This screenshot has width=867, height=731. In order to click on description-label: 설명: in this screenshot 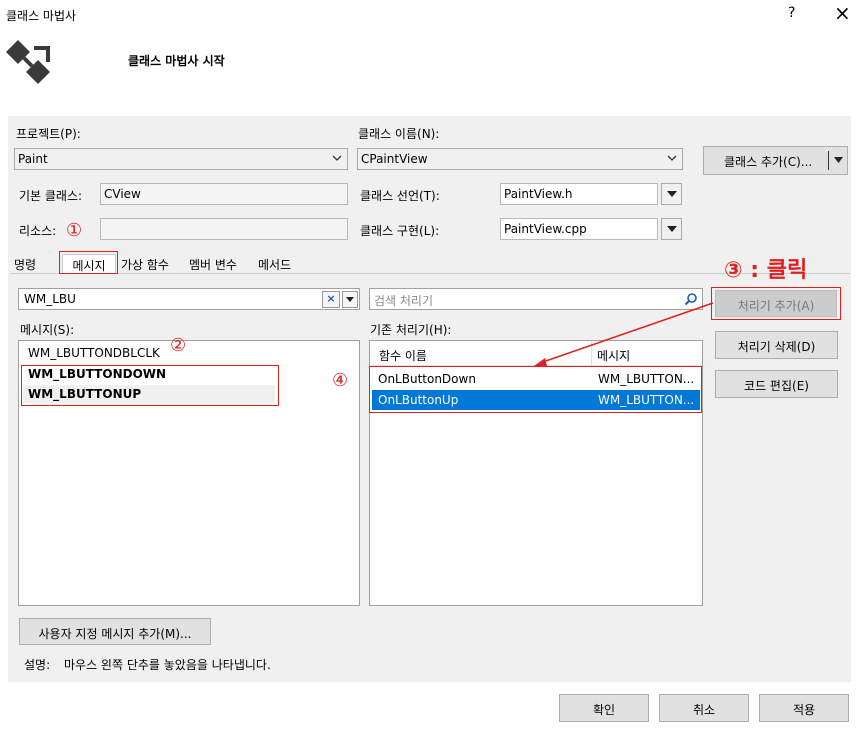, I will do `click(37, 665)`.